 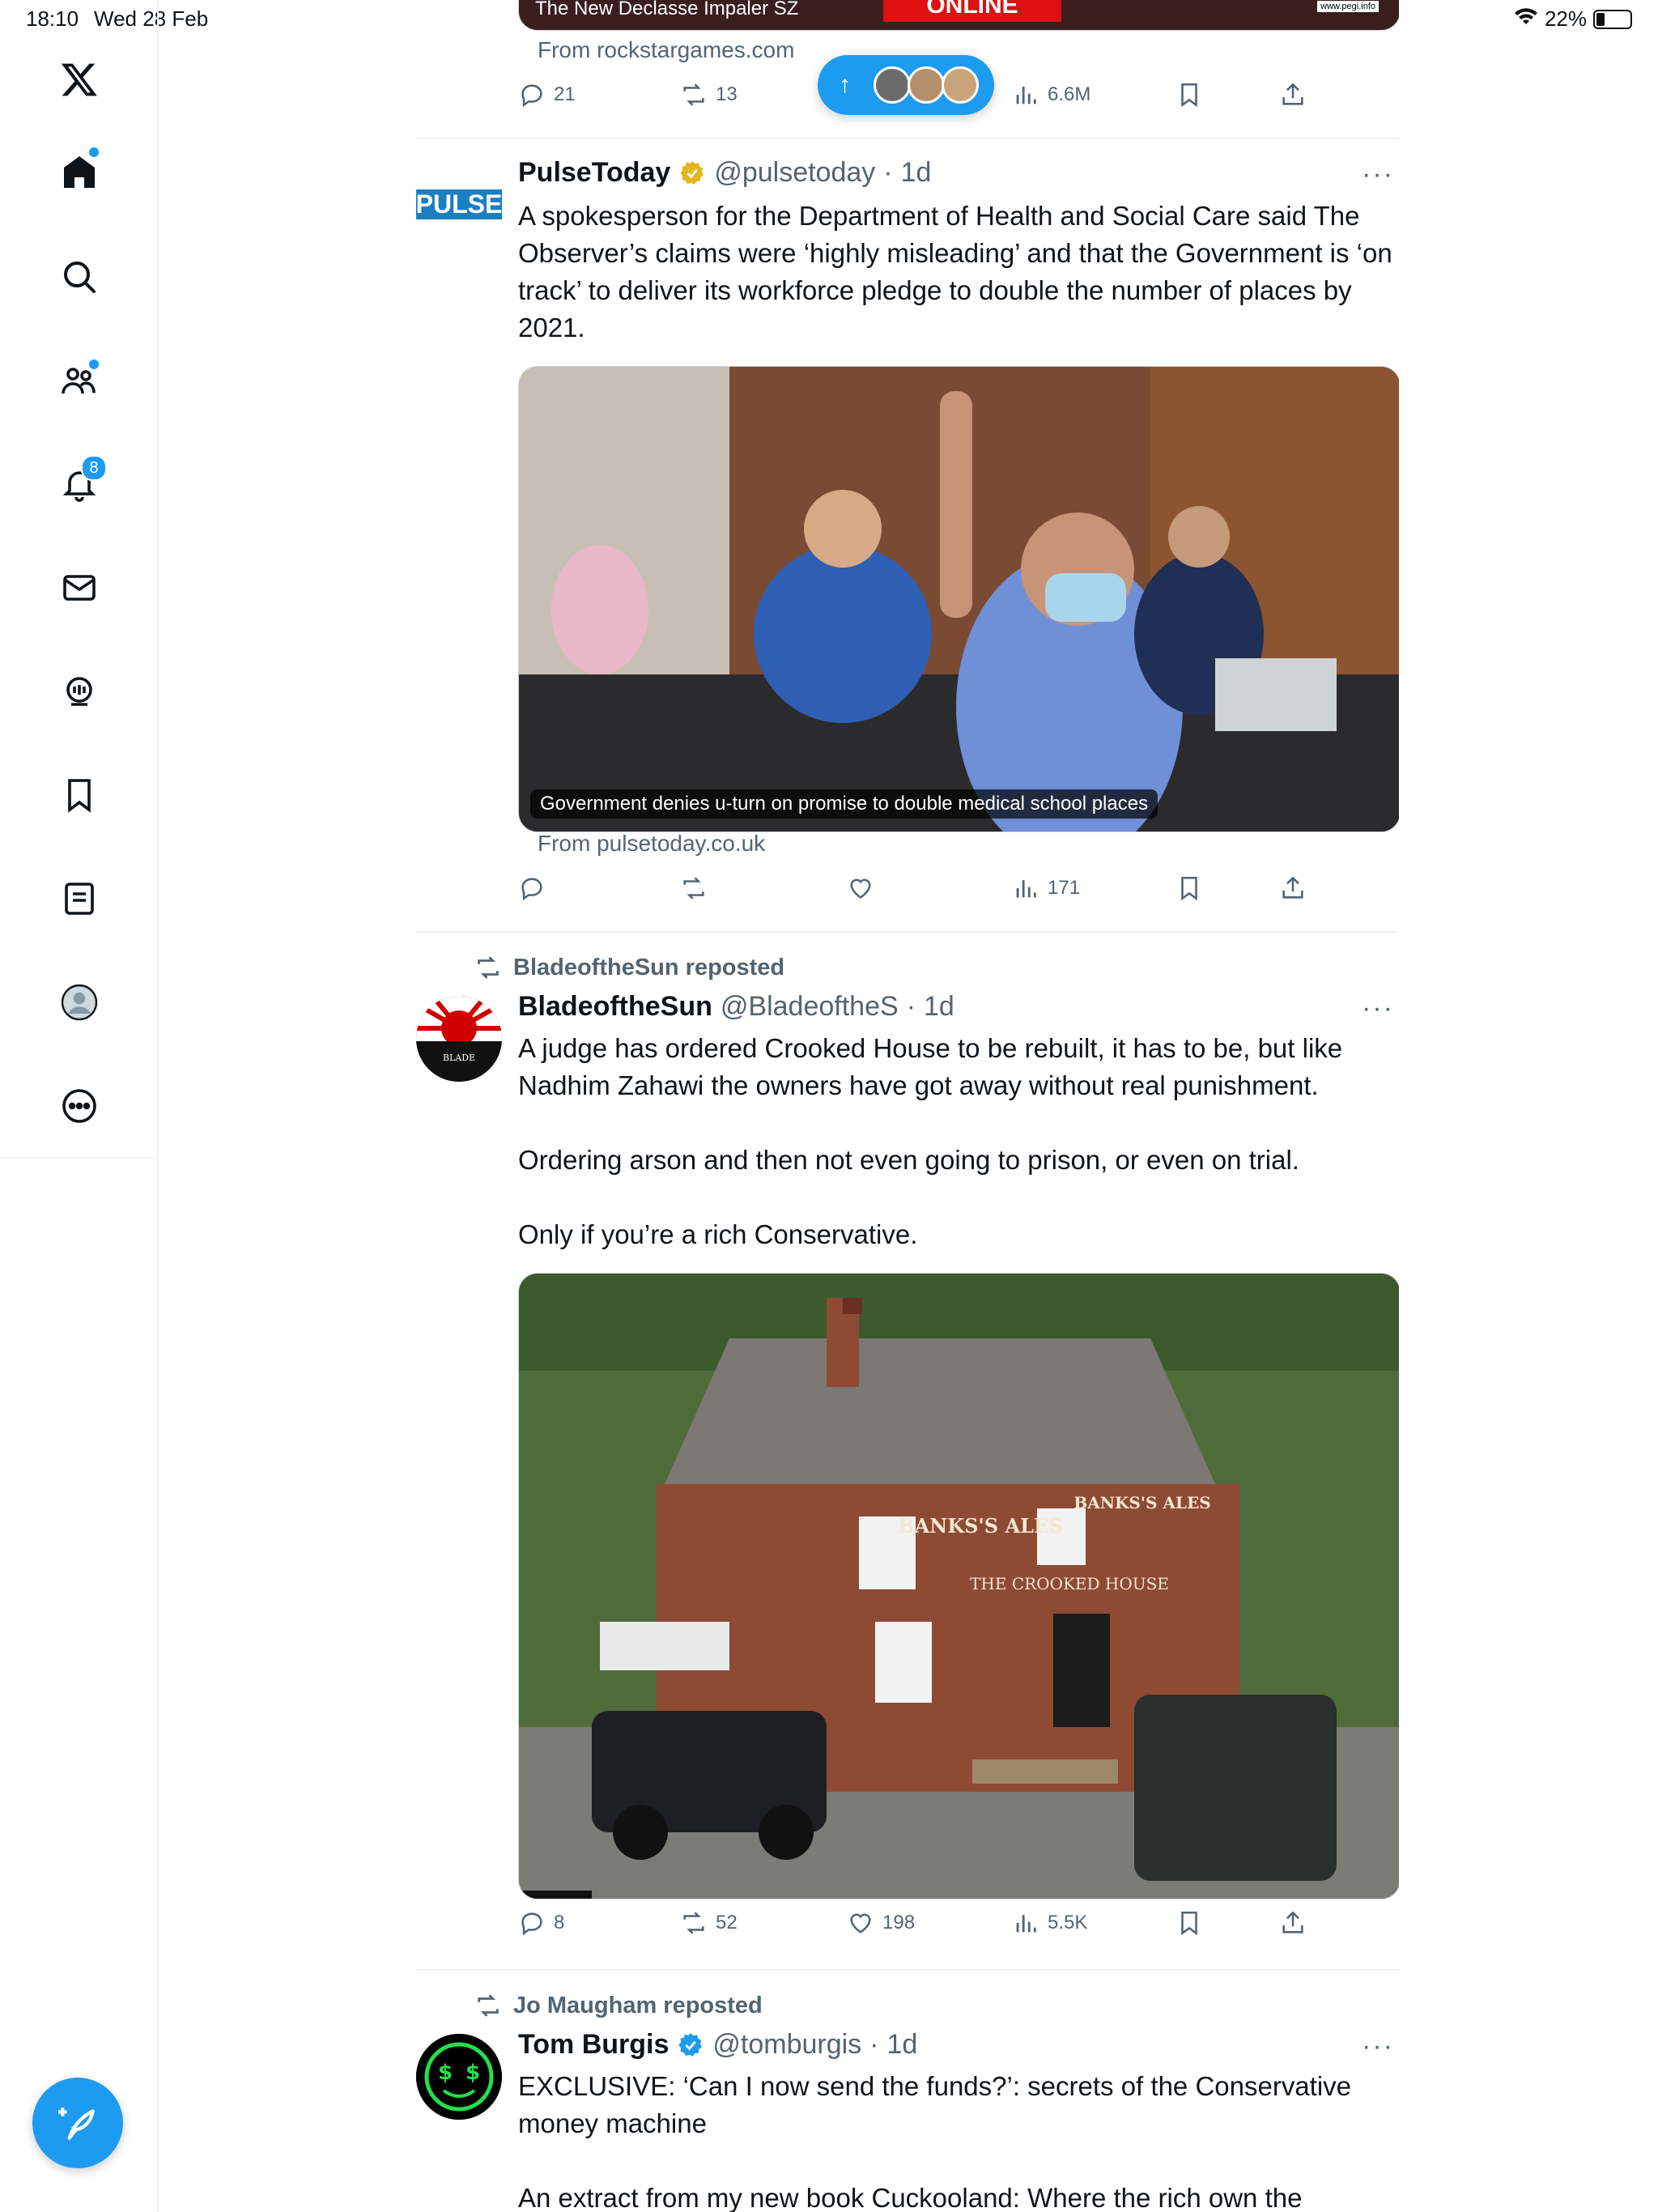 What do you see at coordinates (1612, 19) in the screenshot?
I see `battery-icon` at bounding box center [1612, 19].